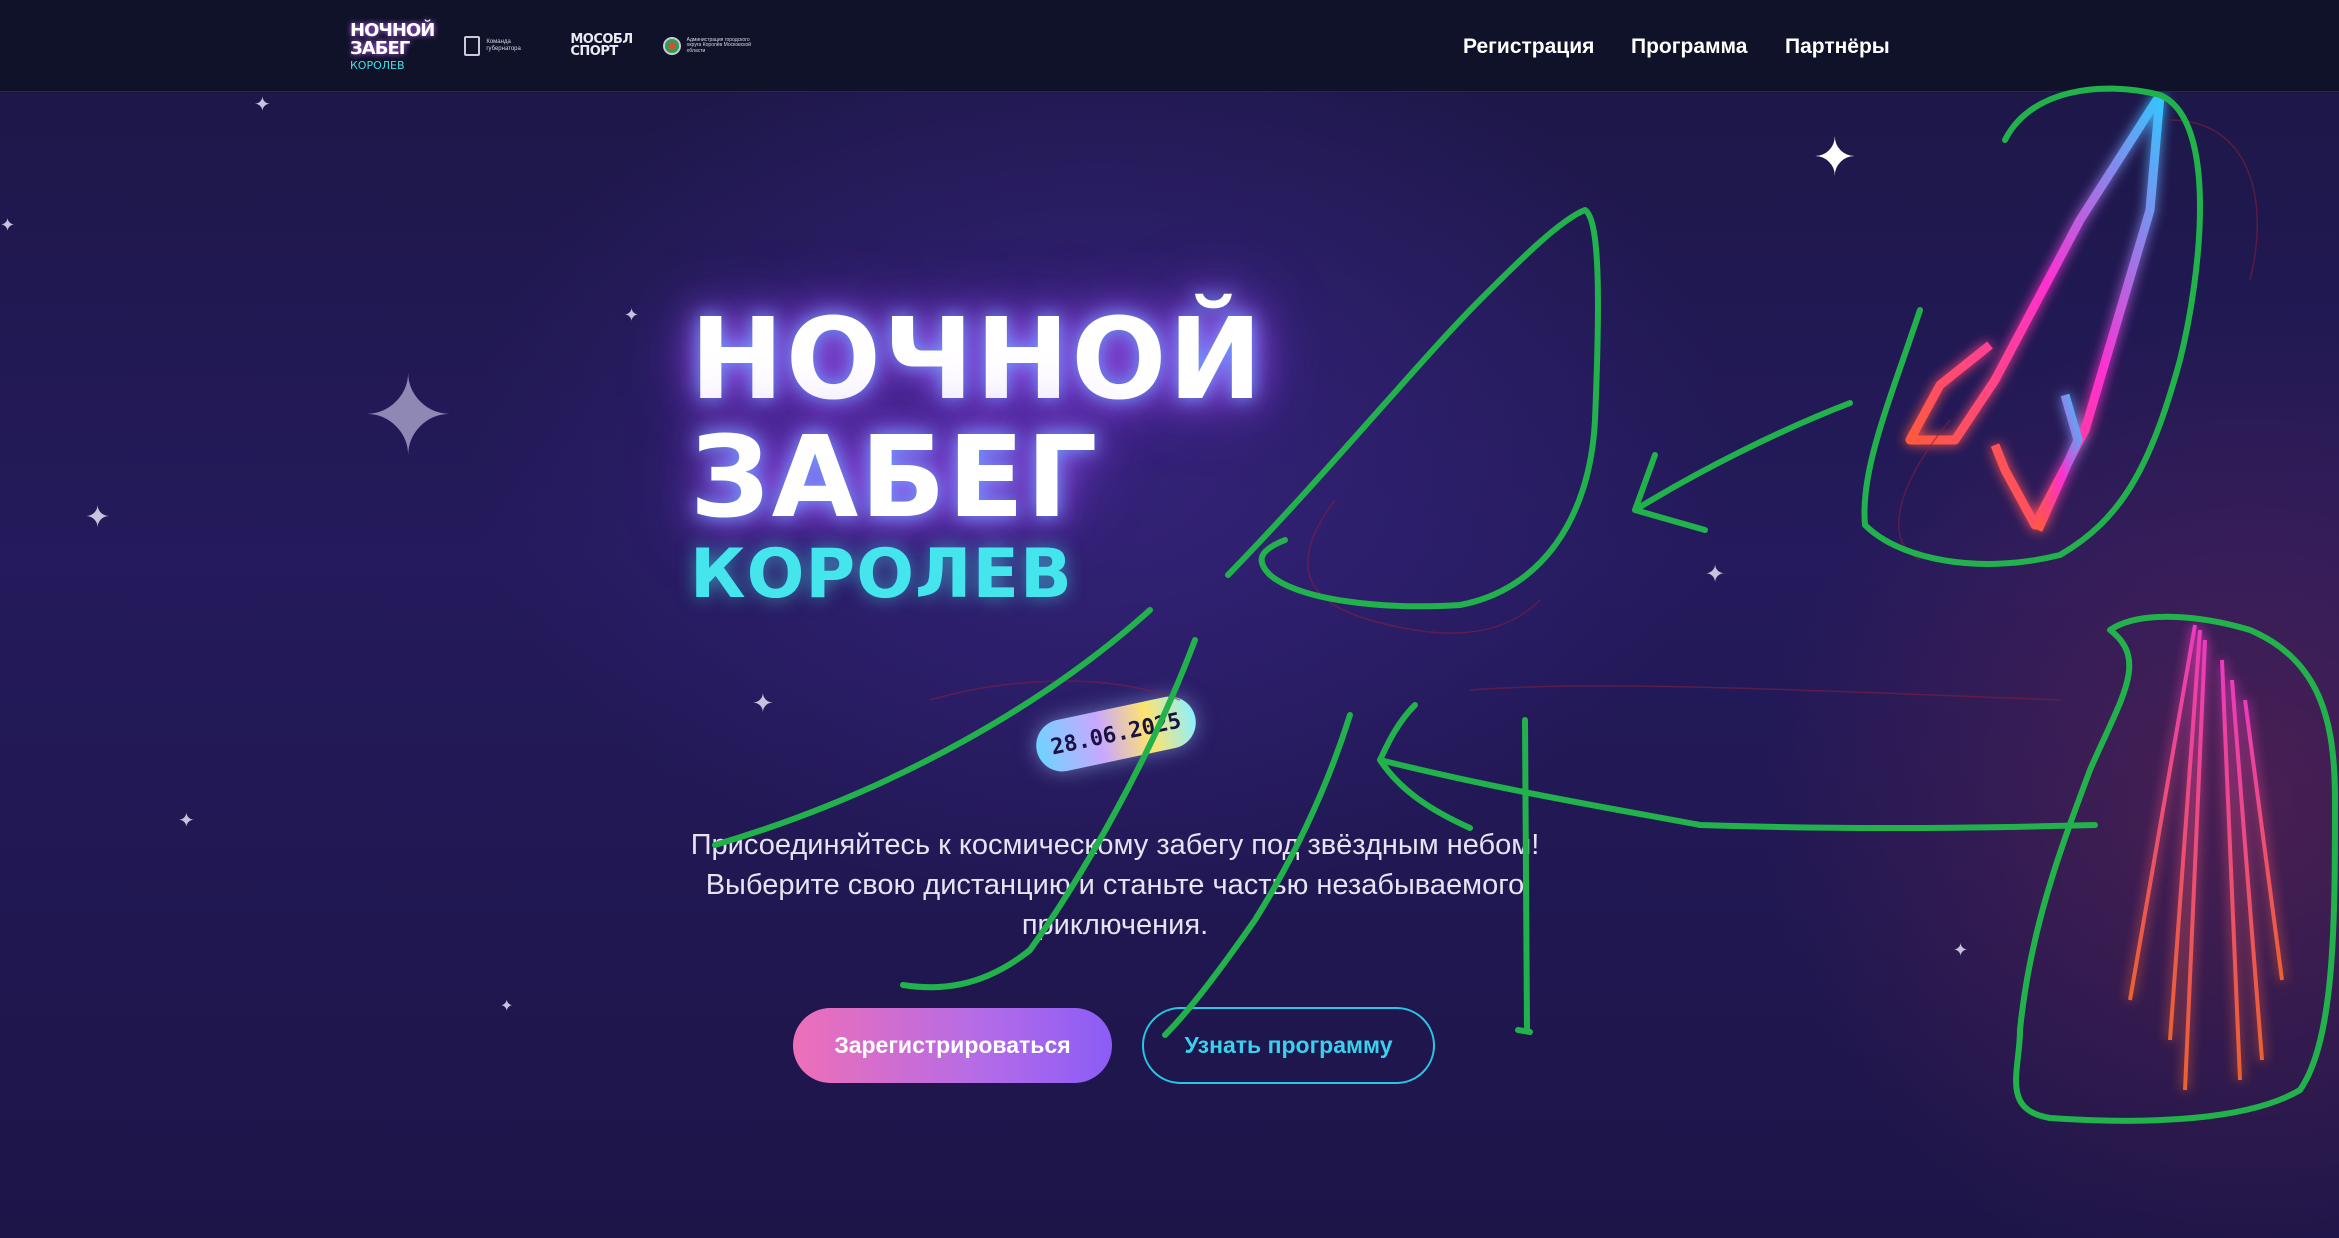  Describe the element at coordinates (977, 360) in the screenshot. I see `hero-title-line-1: НОЧНОЙ` at that location.